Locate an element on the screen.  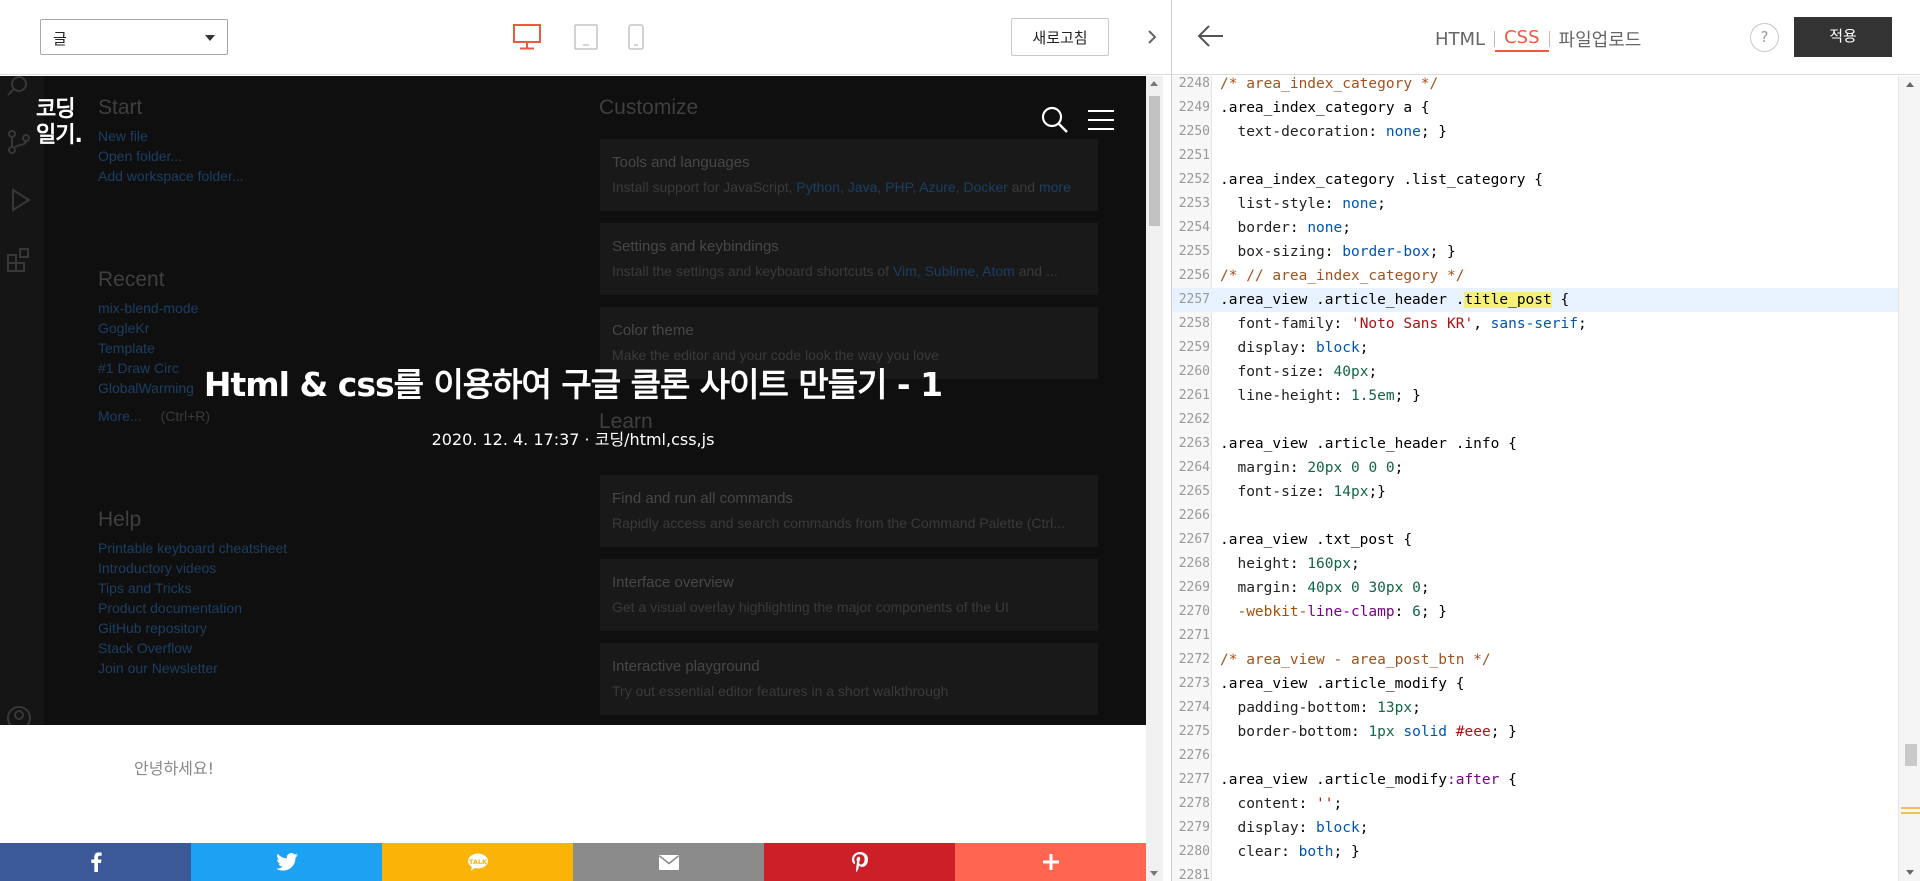
code-line: 2265 font-size: 14px;} is located at coordinates (1535, 492).